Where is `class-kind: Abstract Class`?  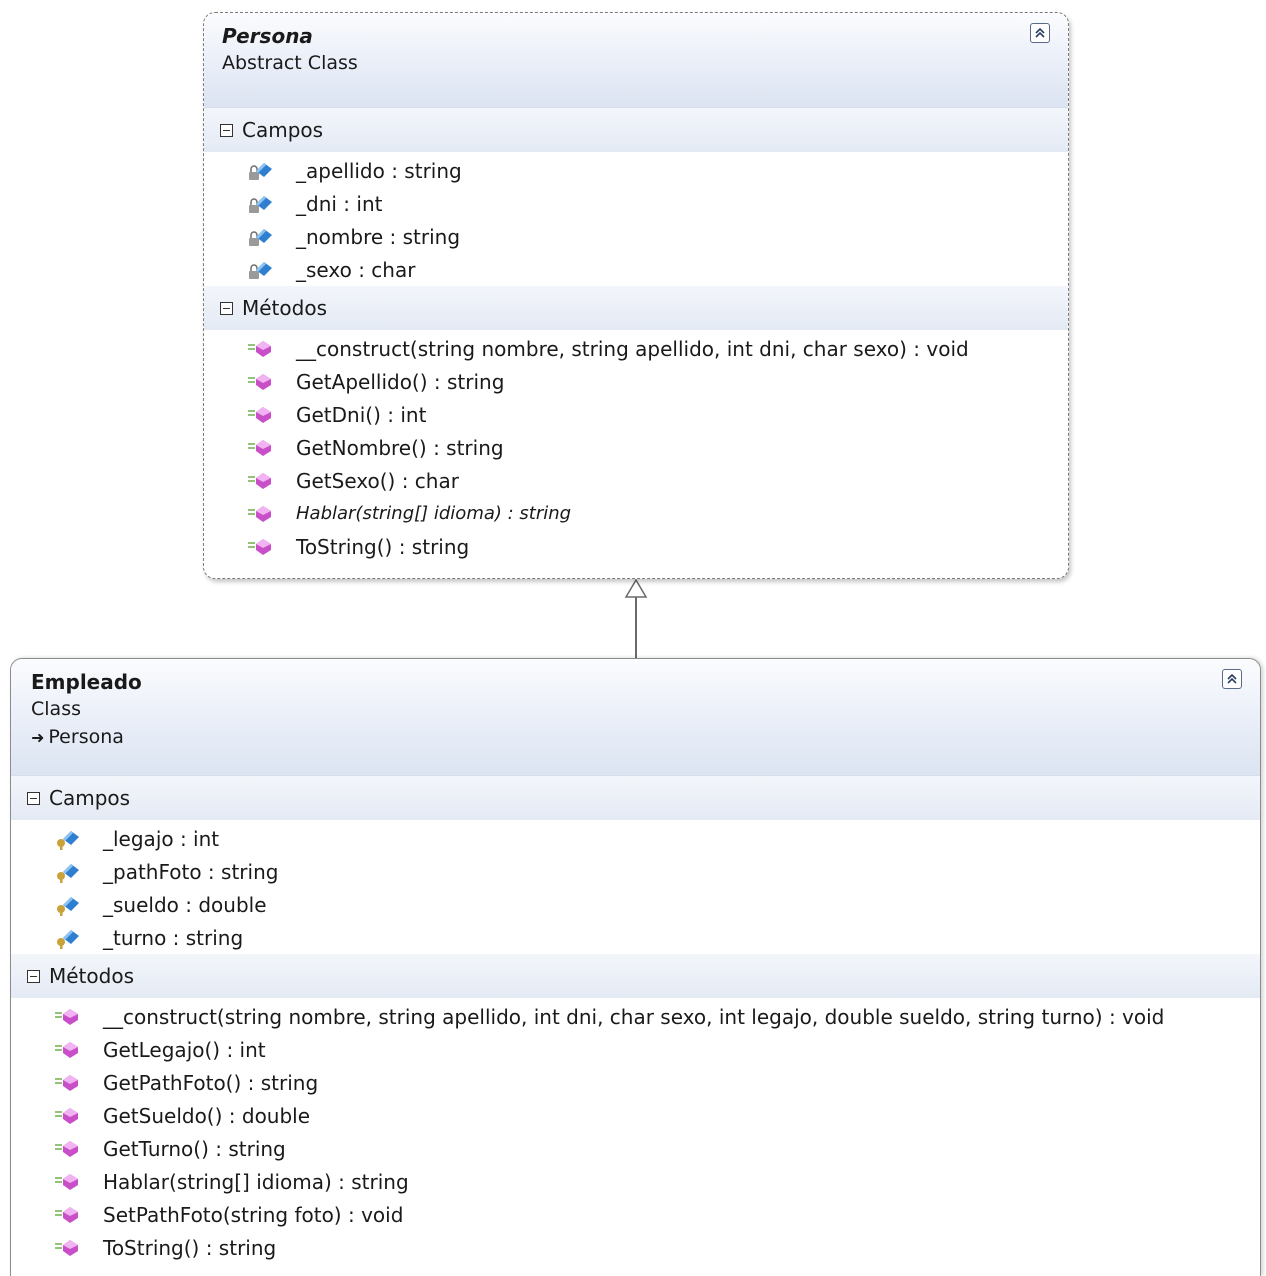 class-kind: Abstract Class is located at coordinates (290, 63).